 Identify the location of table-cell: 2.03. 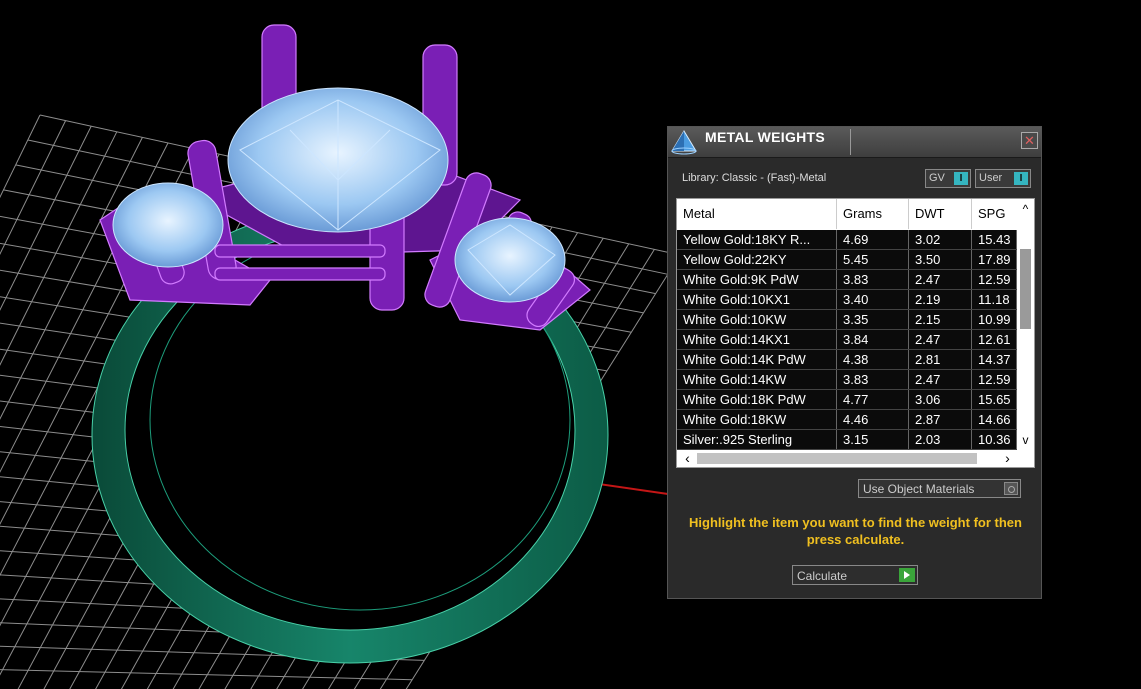
(940, 439).